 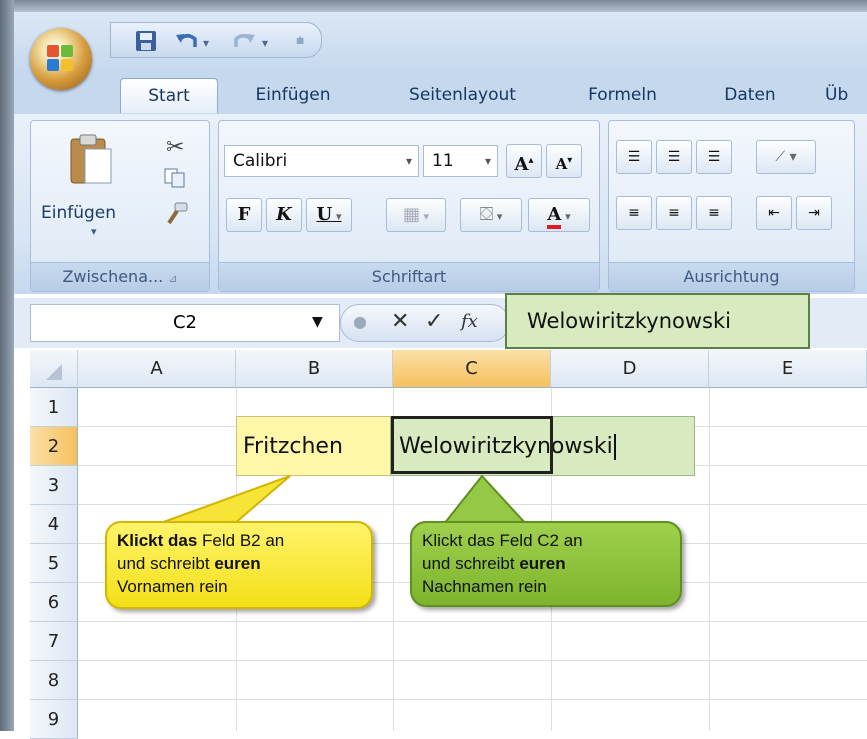 I want to click on row-header-7: 7, so click(x=54, y=641).